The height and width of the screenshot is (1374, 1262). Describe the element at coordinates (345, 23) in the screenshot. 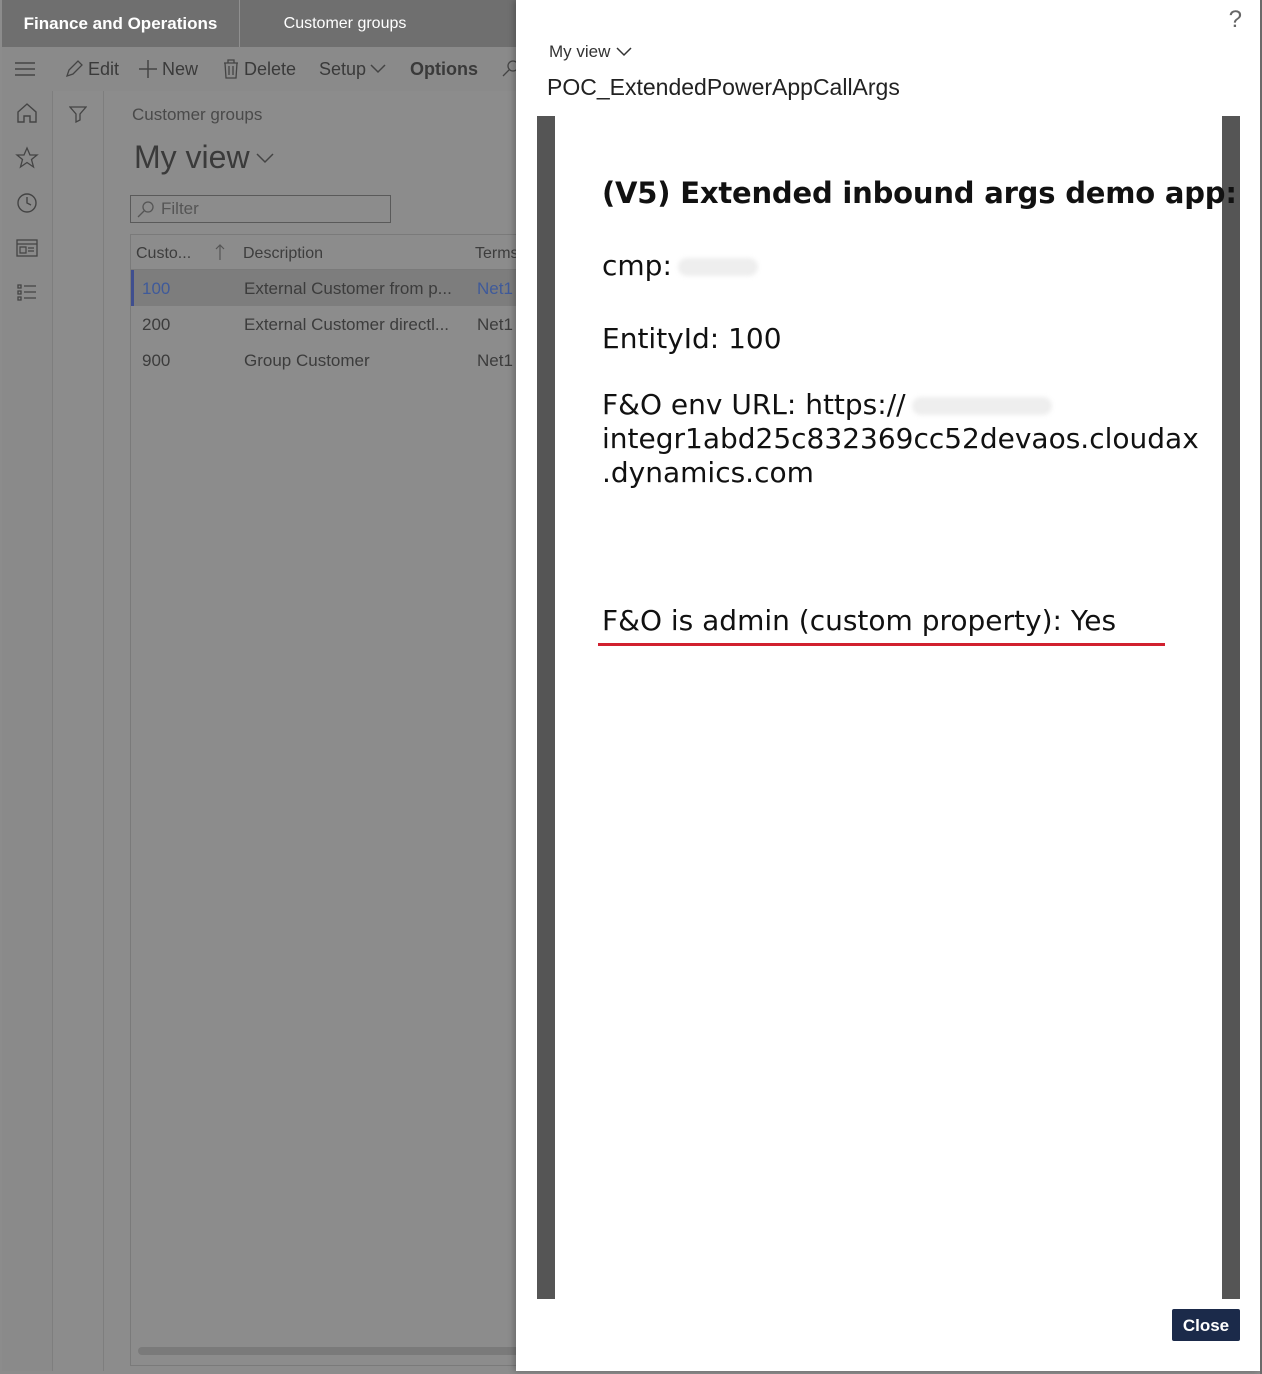

I see `page-breadcrumb-top: Customer groups` at that location.